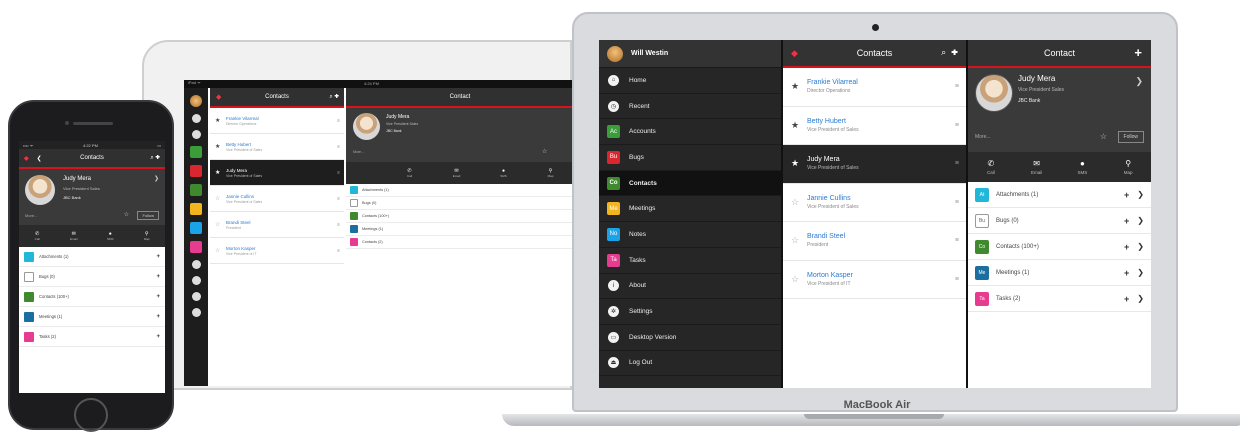 This screenshot has height=434, width=1240. I want to click on related-row: Attachments (1), so click(460, 190).